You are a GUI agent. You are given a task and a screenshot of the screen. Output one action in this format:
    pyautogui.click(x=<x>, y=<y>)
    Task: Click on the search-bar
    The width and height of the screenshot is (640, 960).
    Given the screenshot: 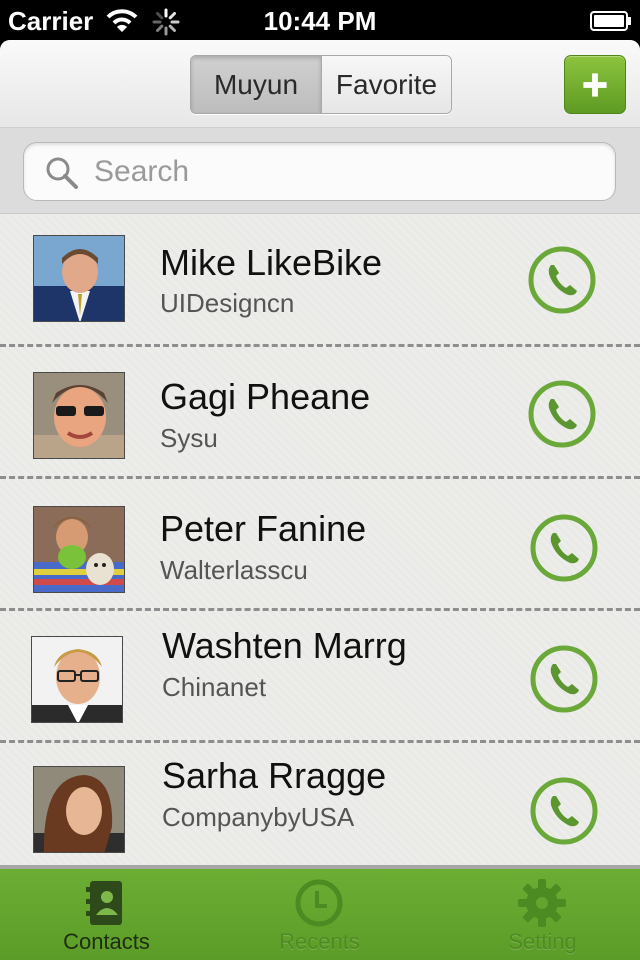 What is the action you would take?
    pyautogui.click(x=320, y=171)
    